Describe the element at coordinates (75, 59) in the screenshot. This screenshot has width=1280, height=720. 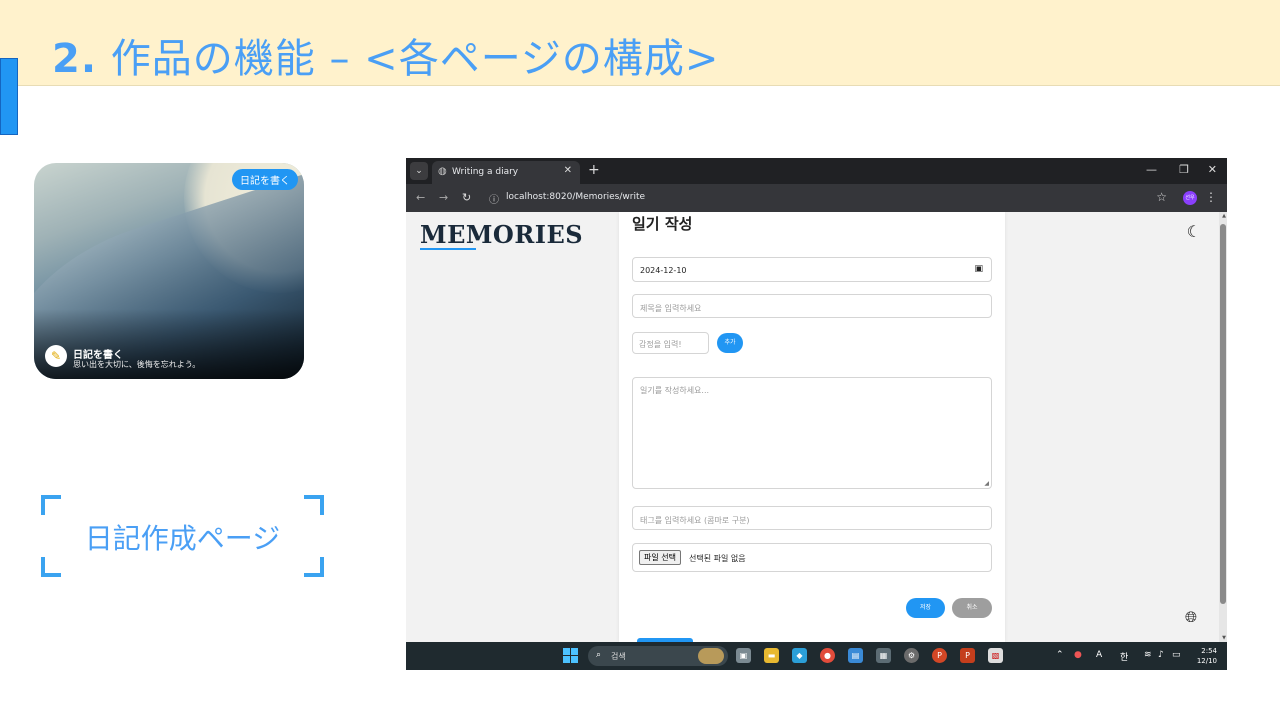
I see `slide-title-number: 2.` at that location.